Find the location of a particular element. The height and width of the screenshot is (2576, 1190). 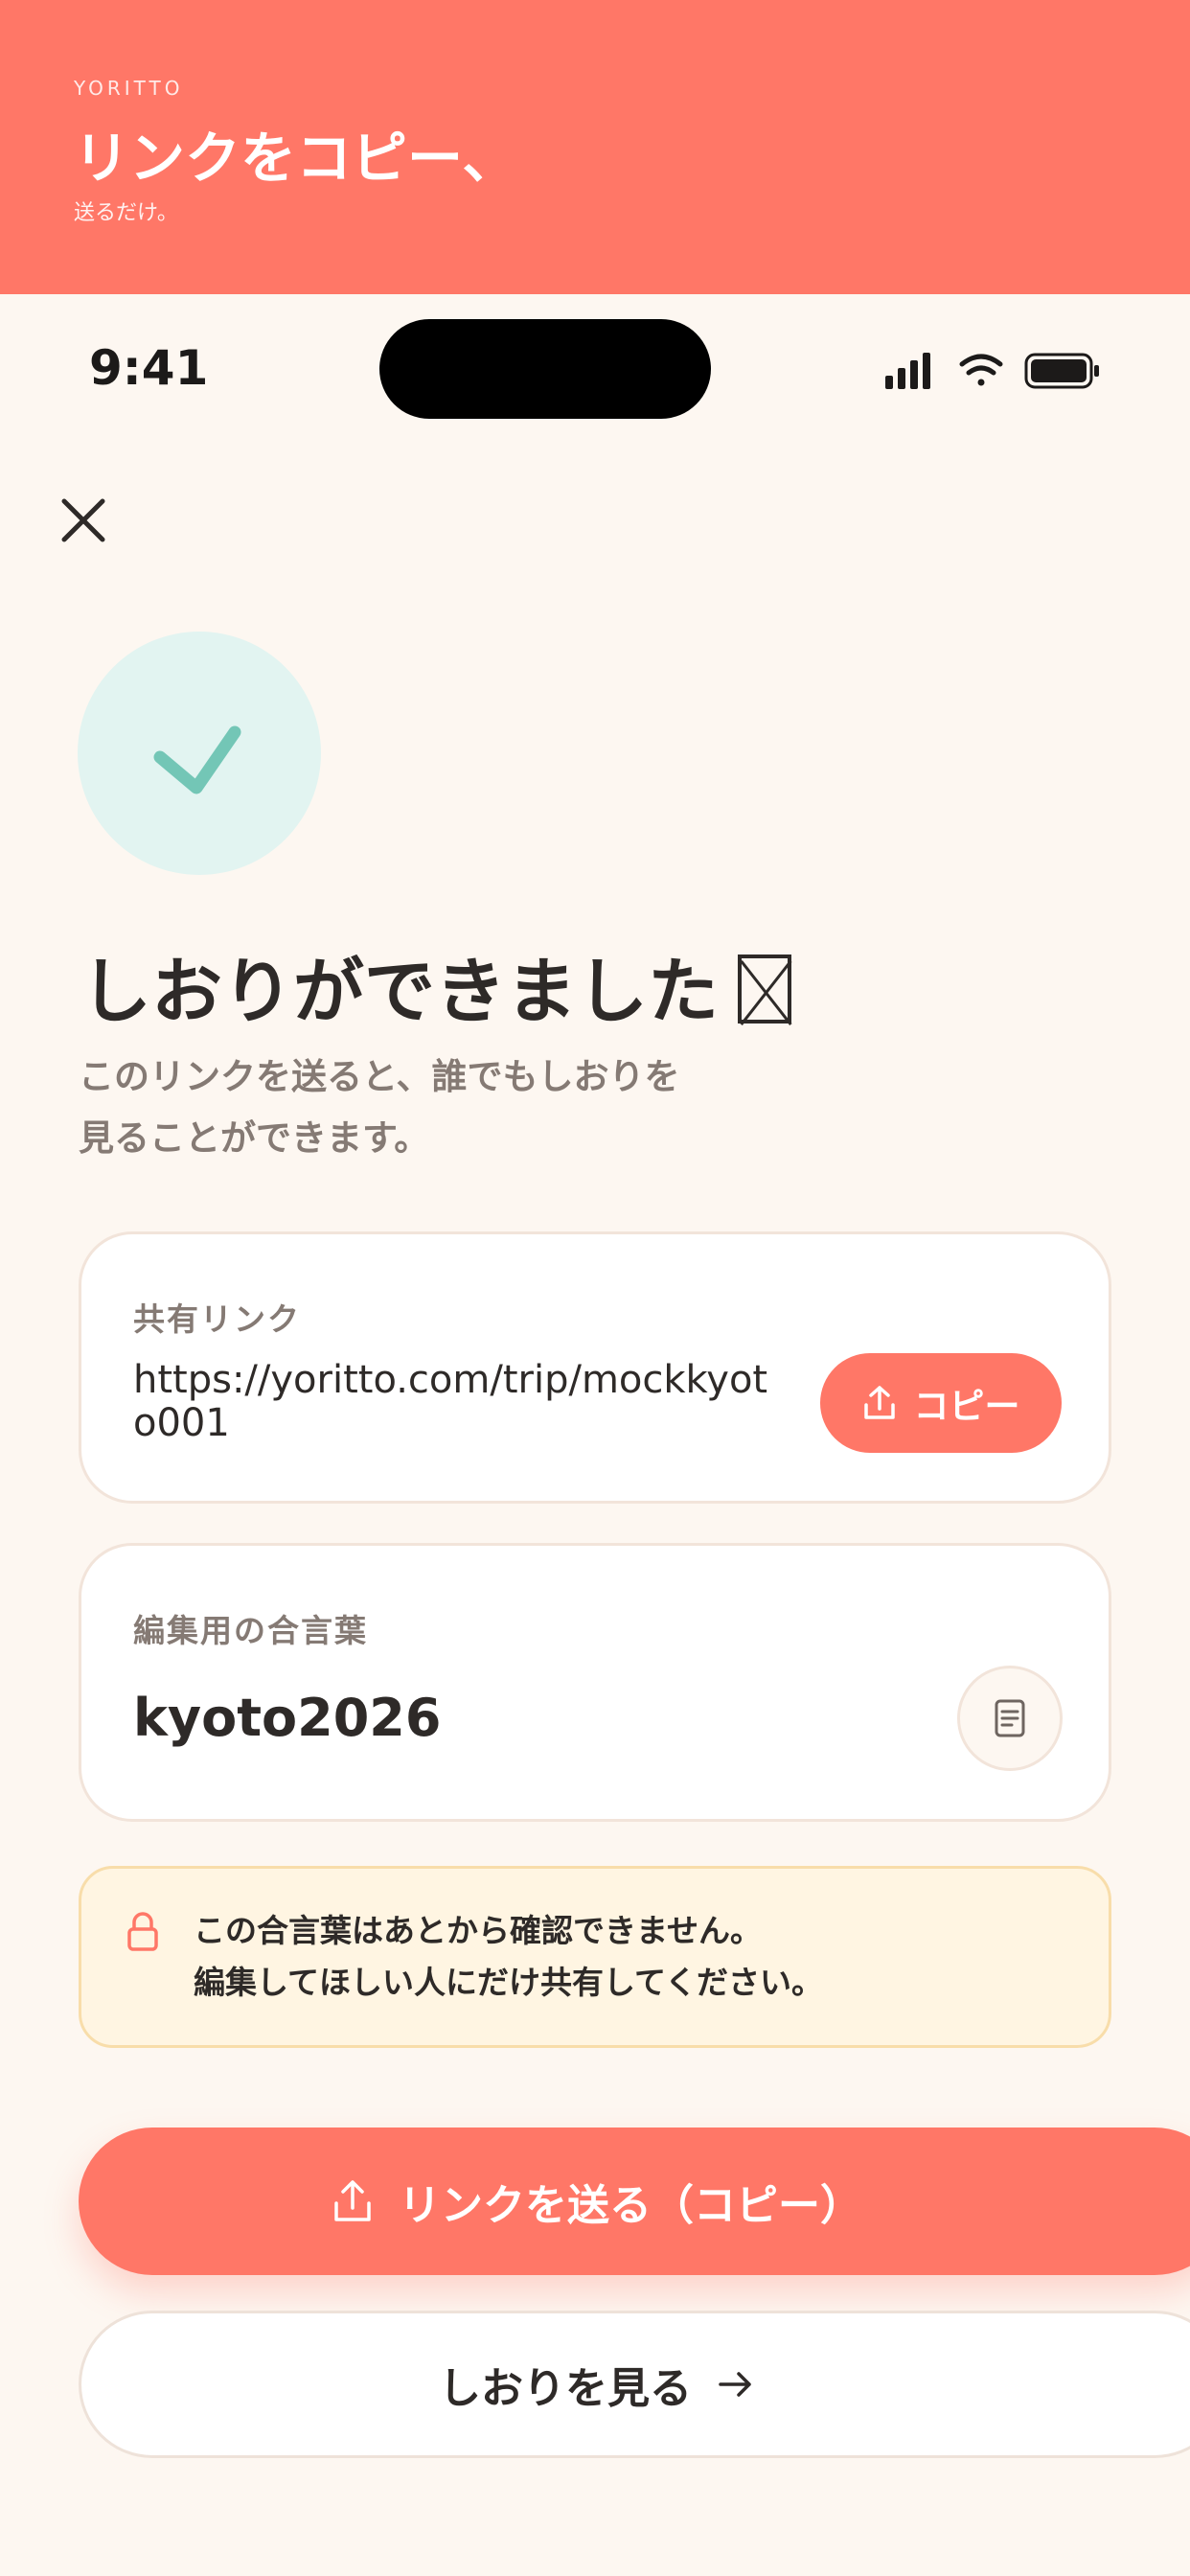

password-label: 編集用の合言葉 is located at coordinates (250, 1630).